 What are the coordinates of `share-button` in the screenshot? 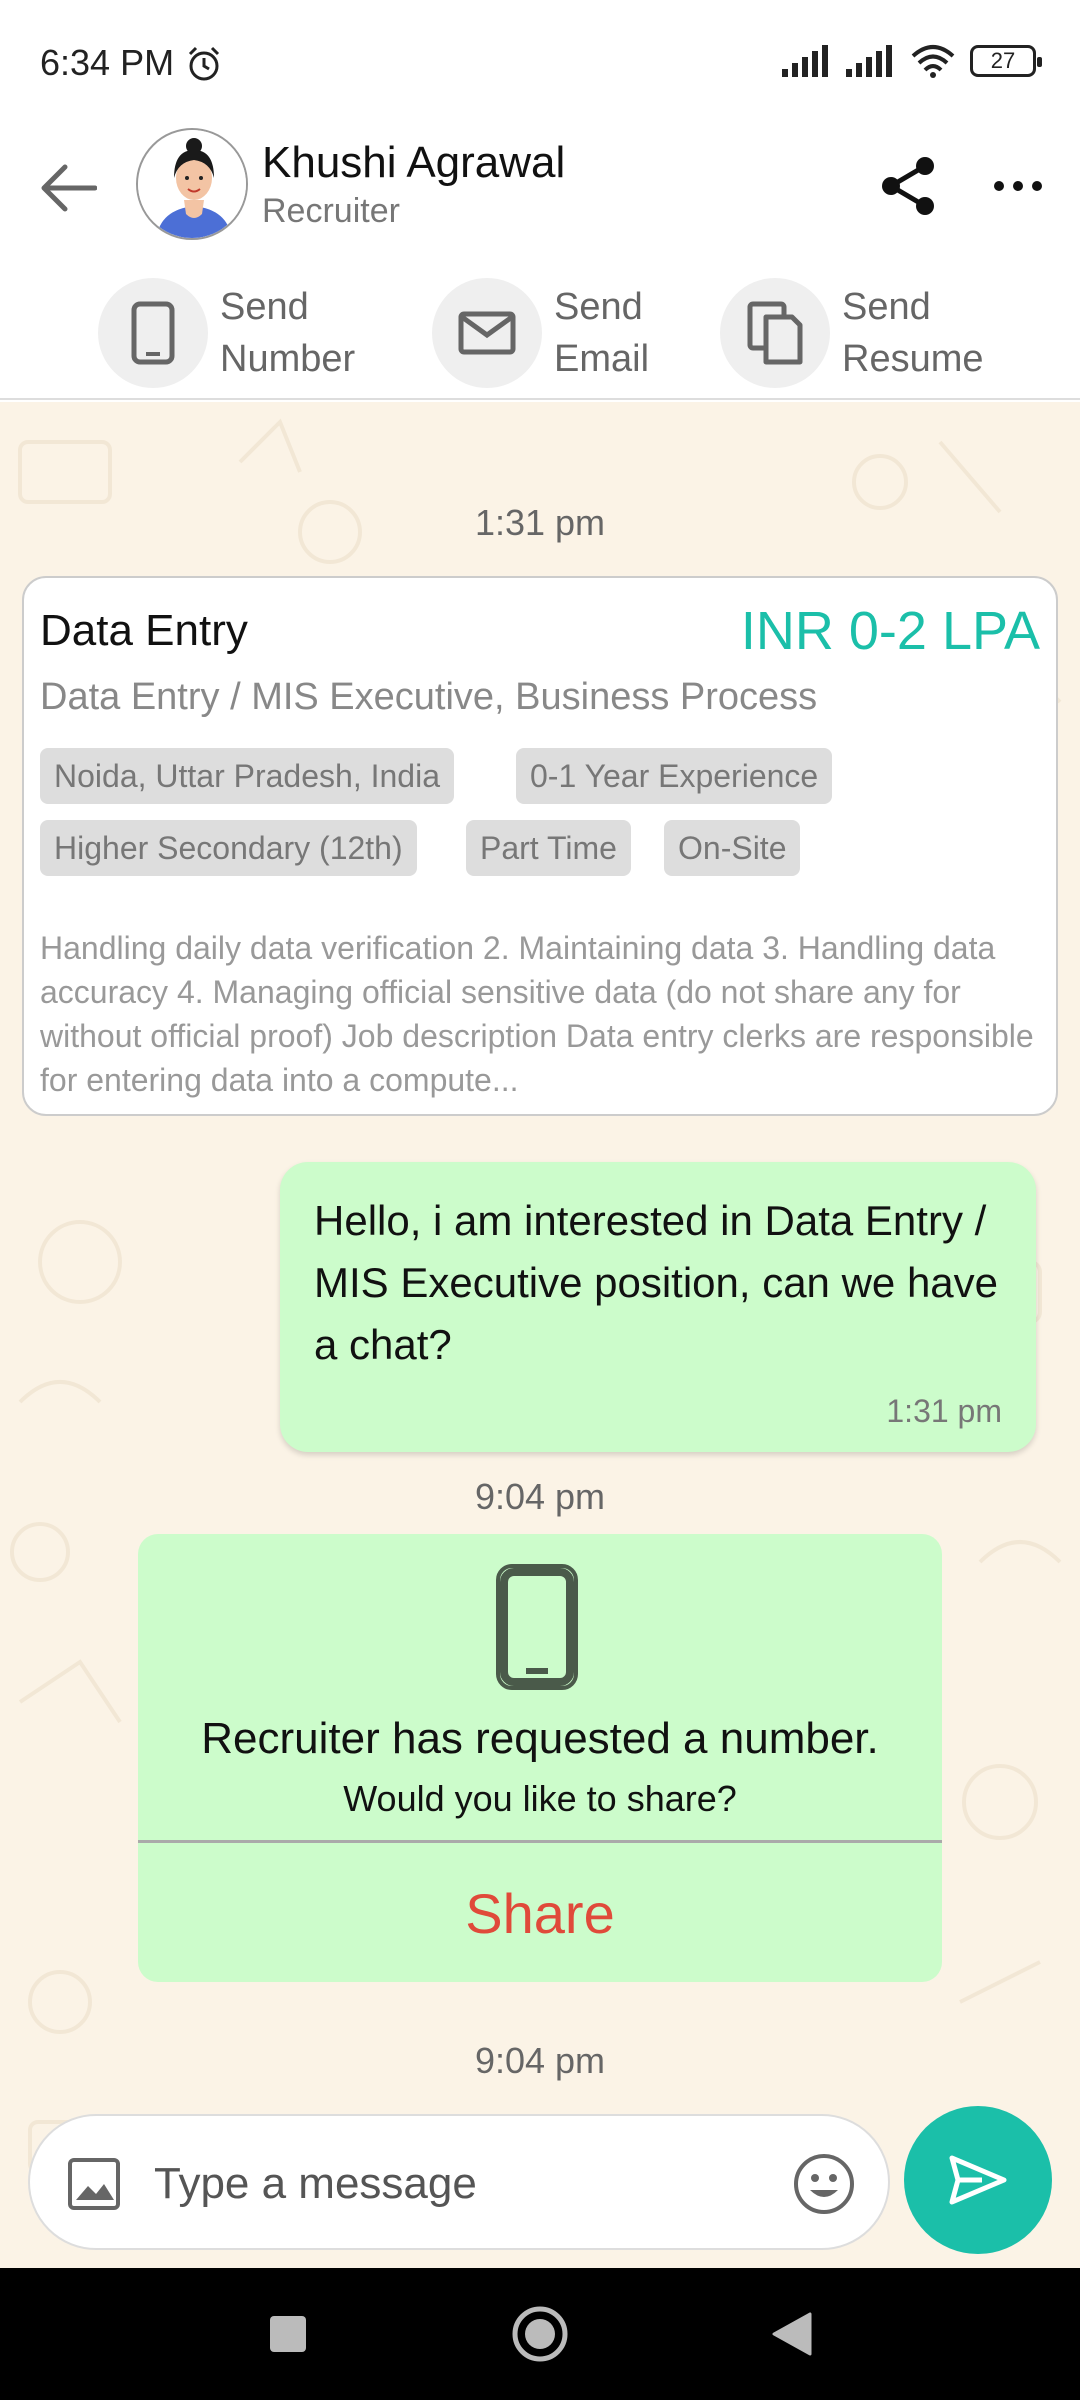 It's located at (908, 186).